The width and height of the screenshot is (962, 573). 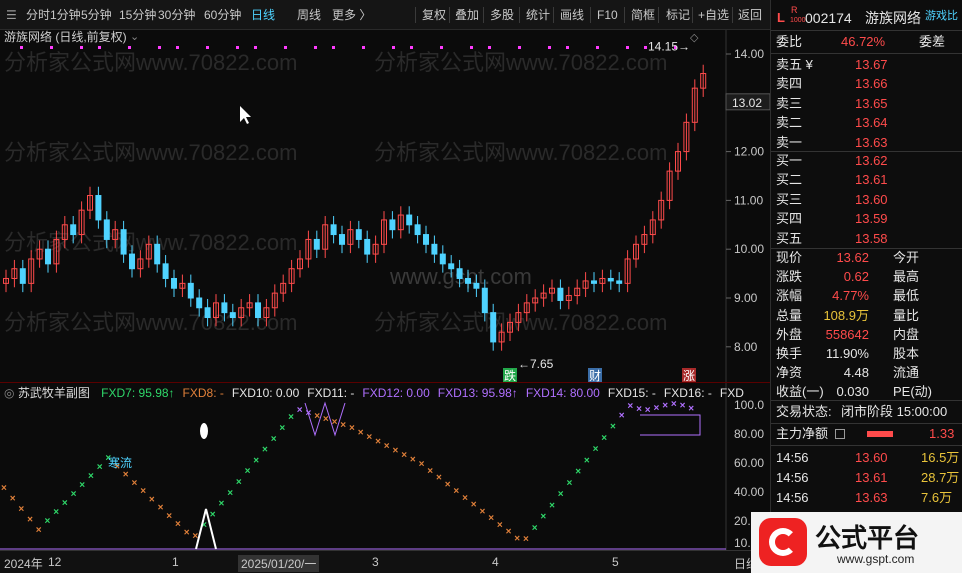 I want to click on period-tab-2: 5分钟, so click(x=96, y=15).